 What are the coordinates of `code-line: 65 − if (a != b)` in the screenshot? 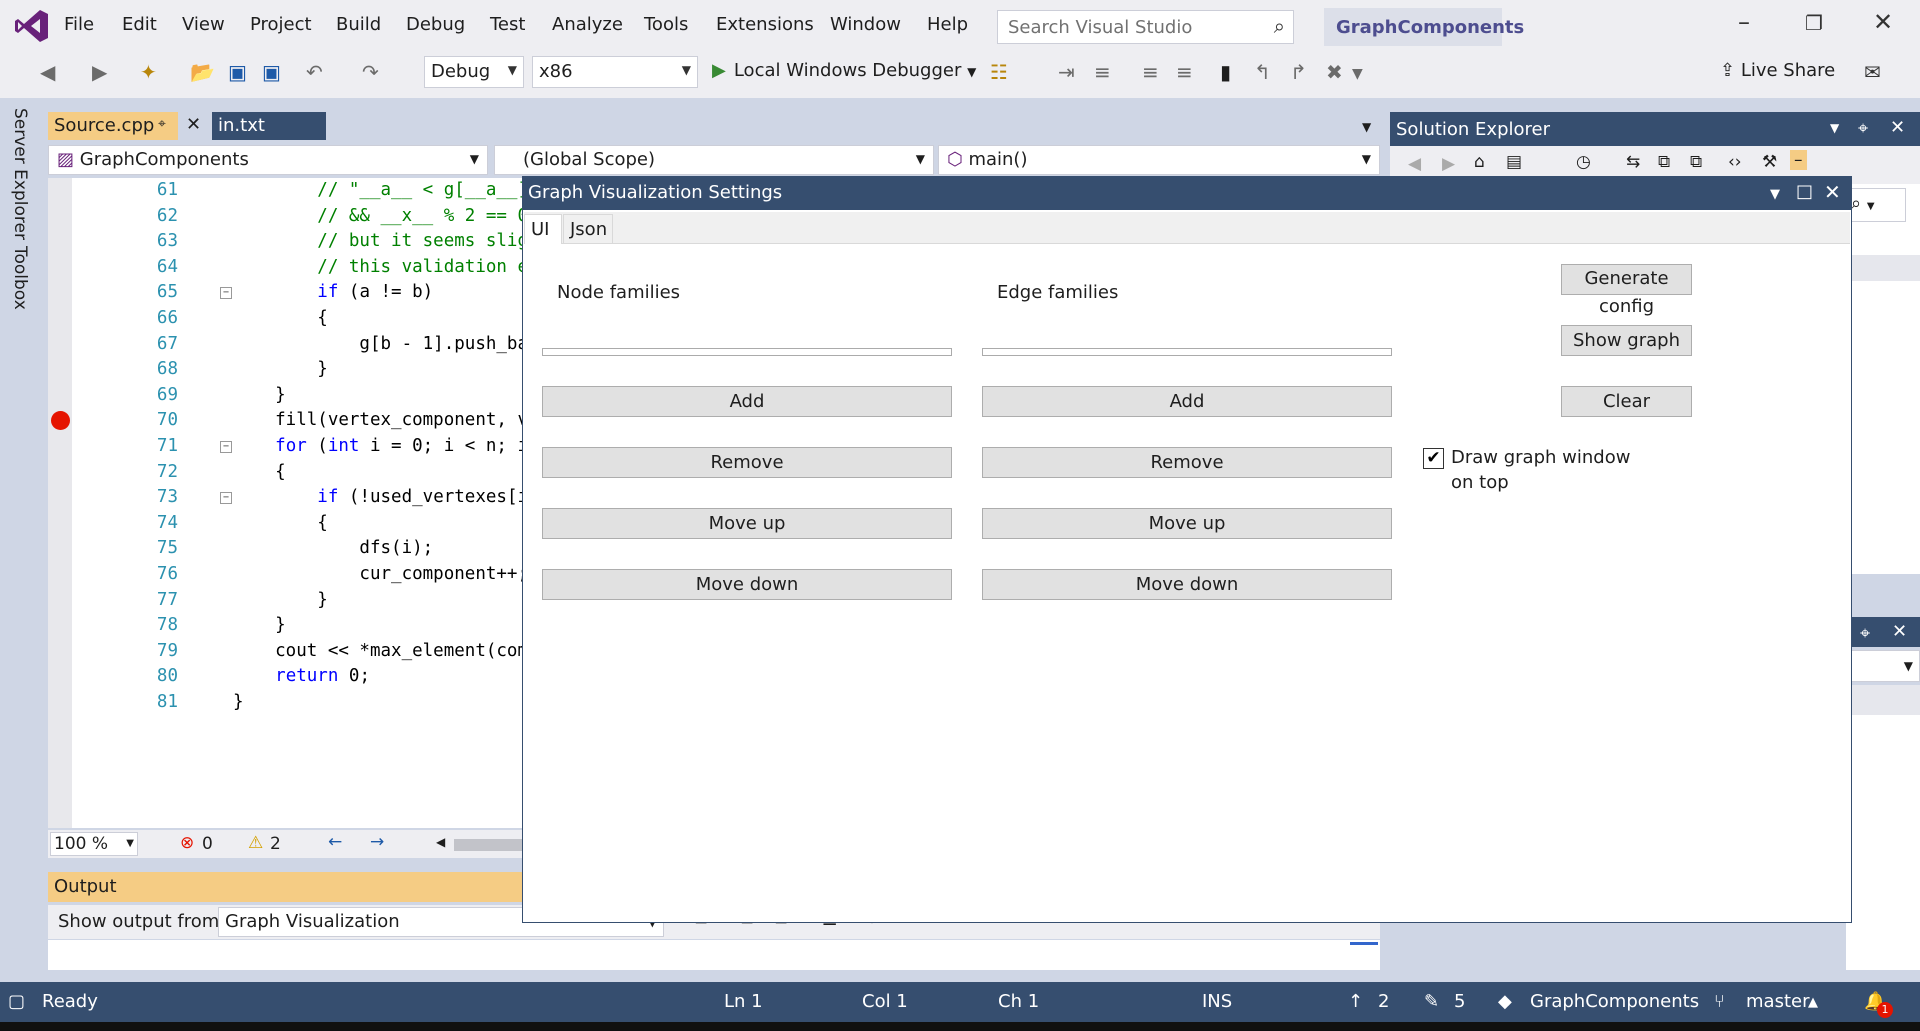 It's located at (286, 293).